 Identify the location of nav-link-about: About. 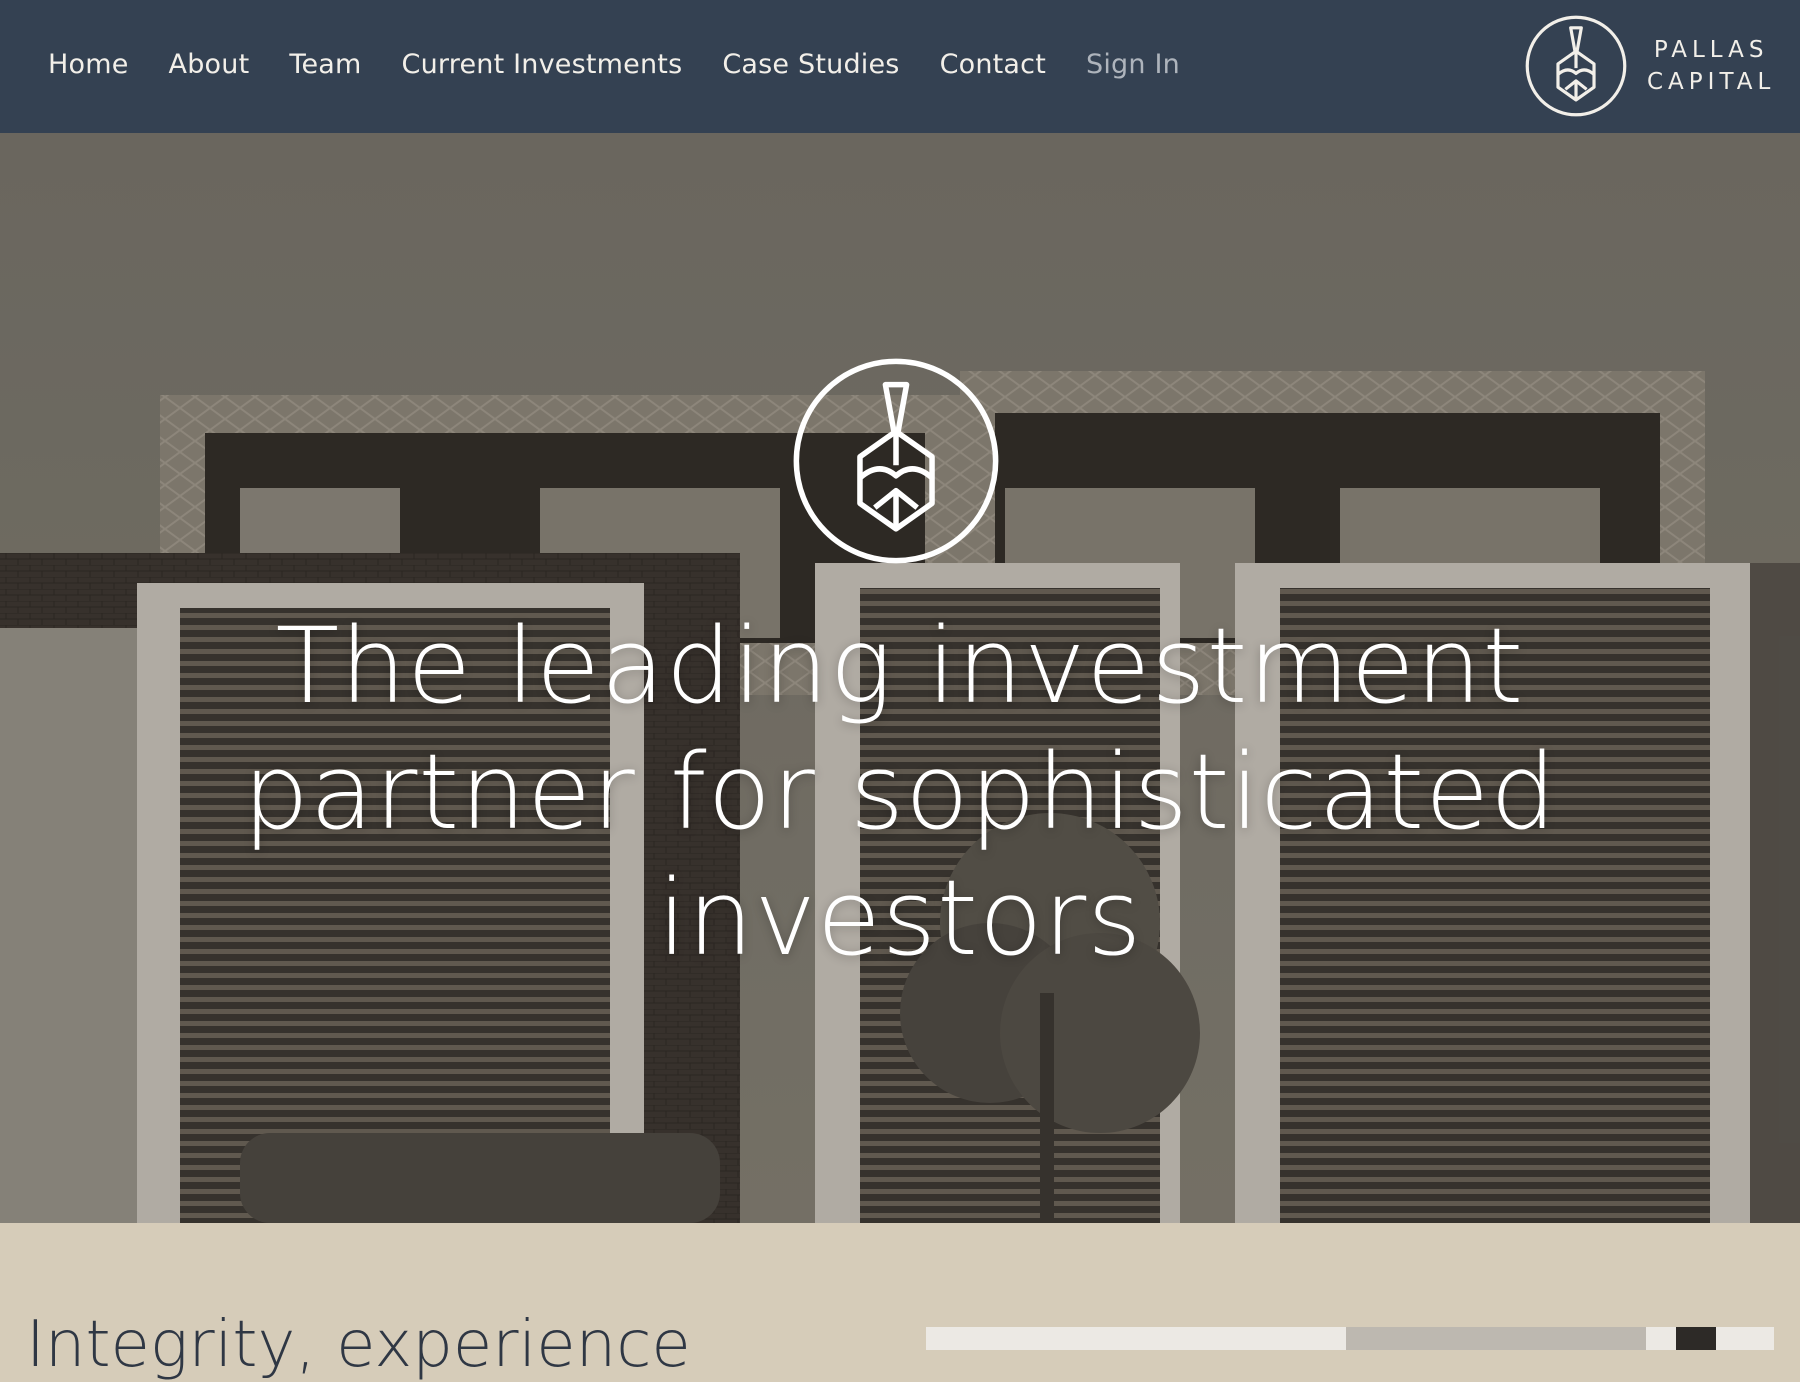
(209, 64).